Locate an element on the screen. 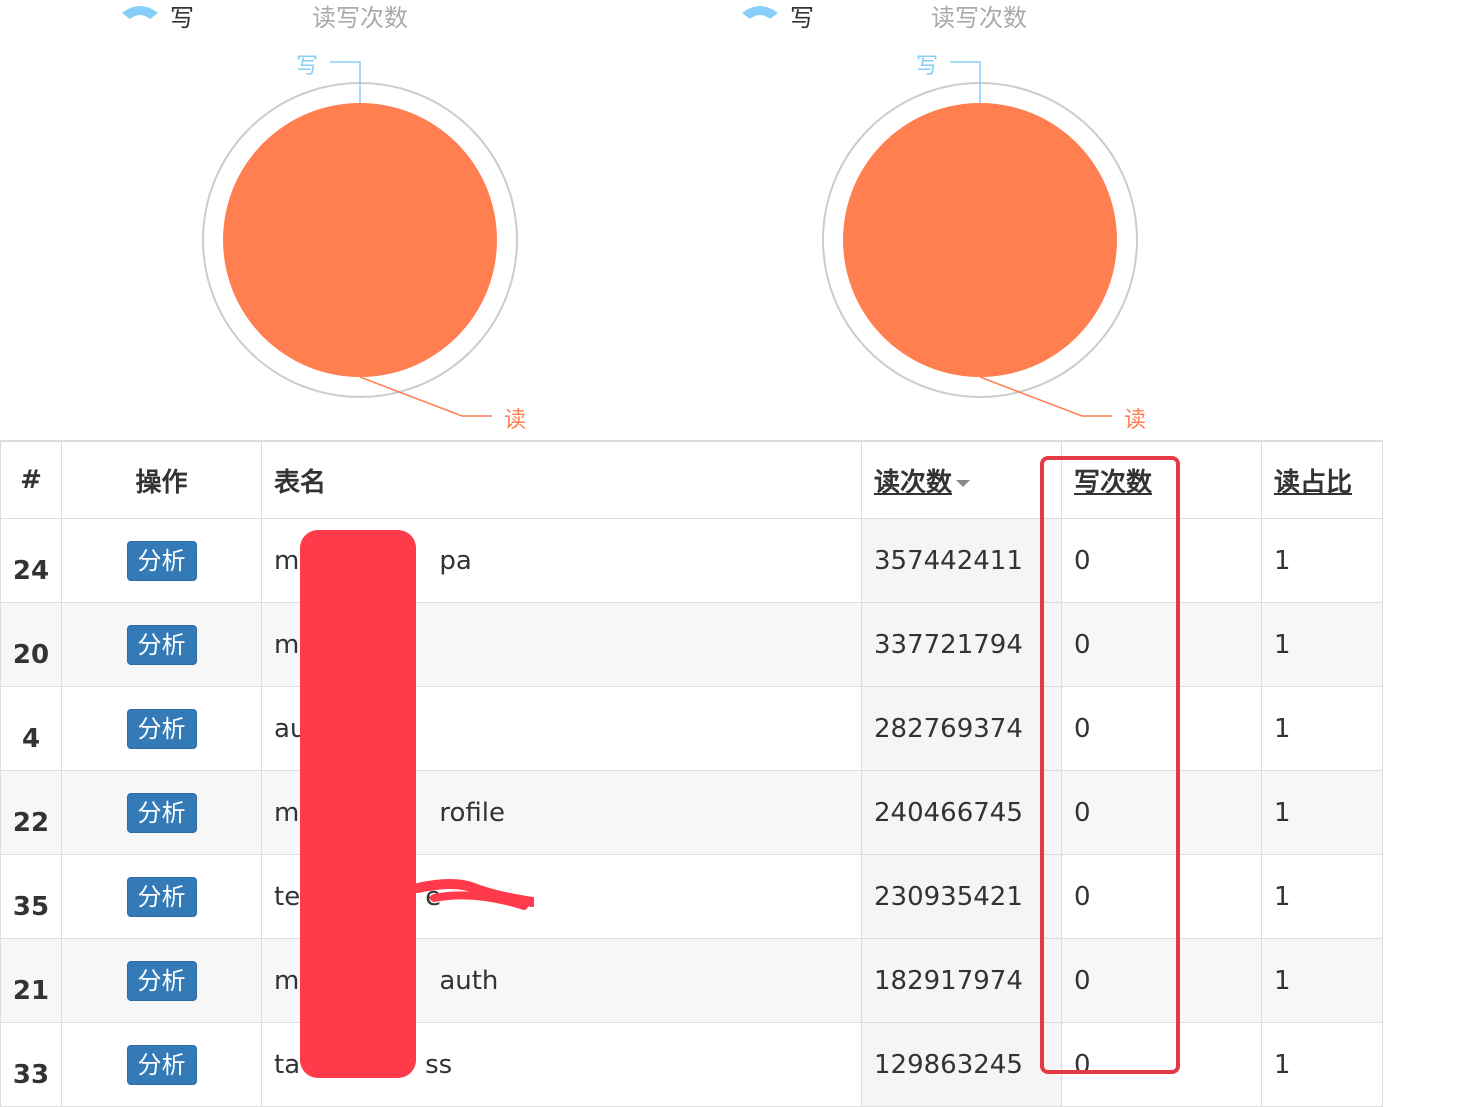  row-index: 21 is located at coordinates (31, 980).